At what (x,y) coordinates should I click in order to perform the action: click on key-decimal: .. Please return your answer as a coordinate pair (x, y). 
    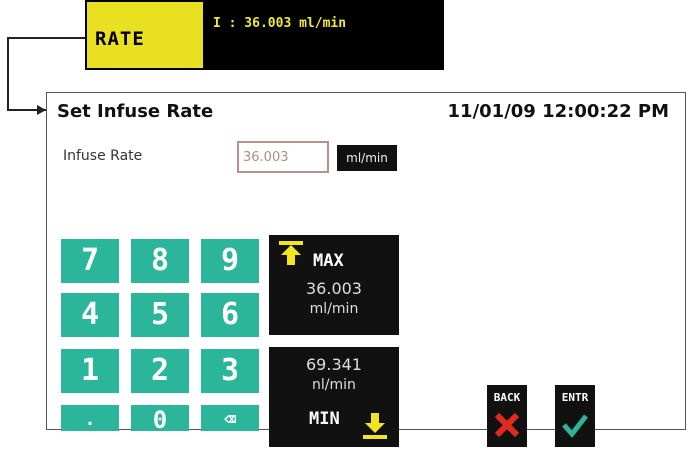
    Looking at the image, I should click on (90, 418).